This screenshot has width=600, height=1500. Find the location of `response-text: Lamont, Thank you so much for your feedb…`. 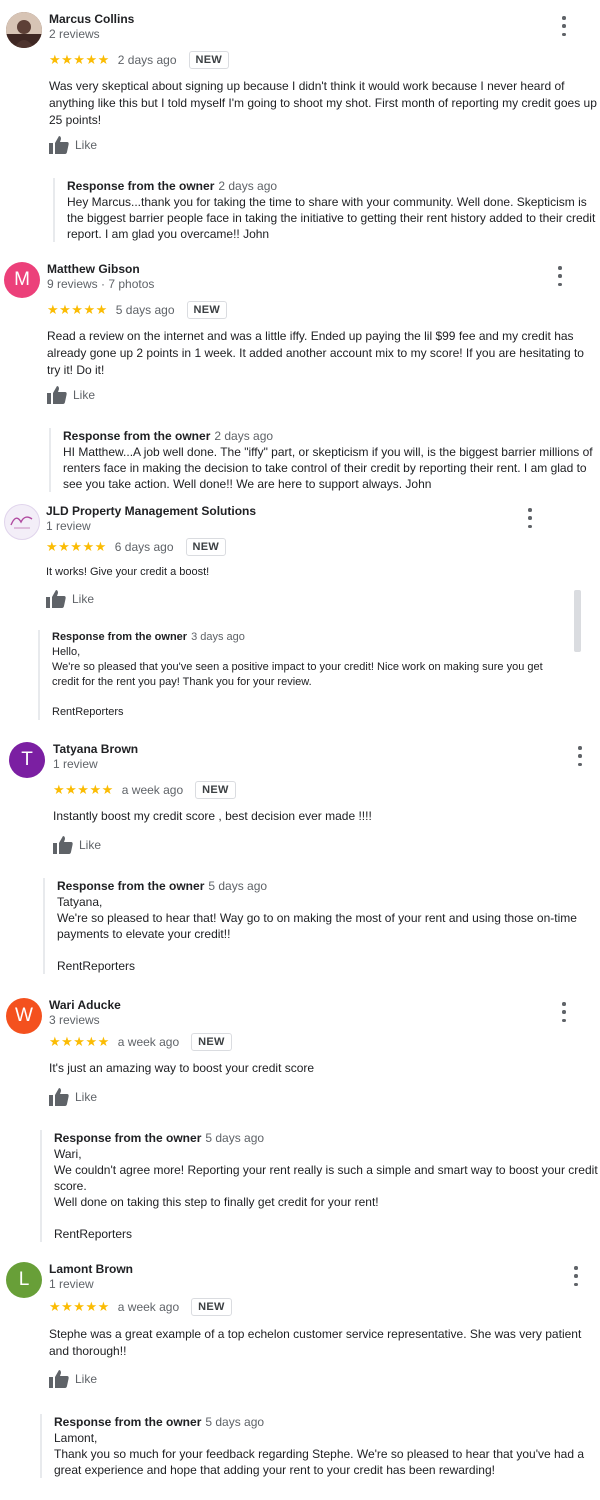

response-text: Lamont, Thank you so much for your feedb… is located at coordinates (319, 1454).